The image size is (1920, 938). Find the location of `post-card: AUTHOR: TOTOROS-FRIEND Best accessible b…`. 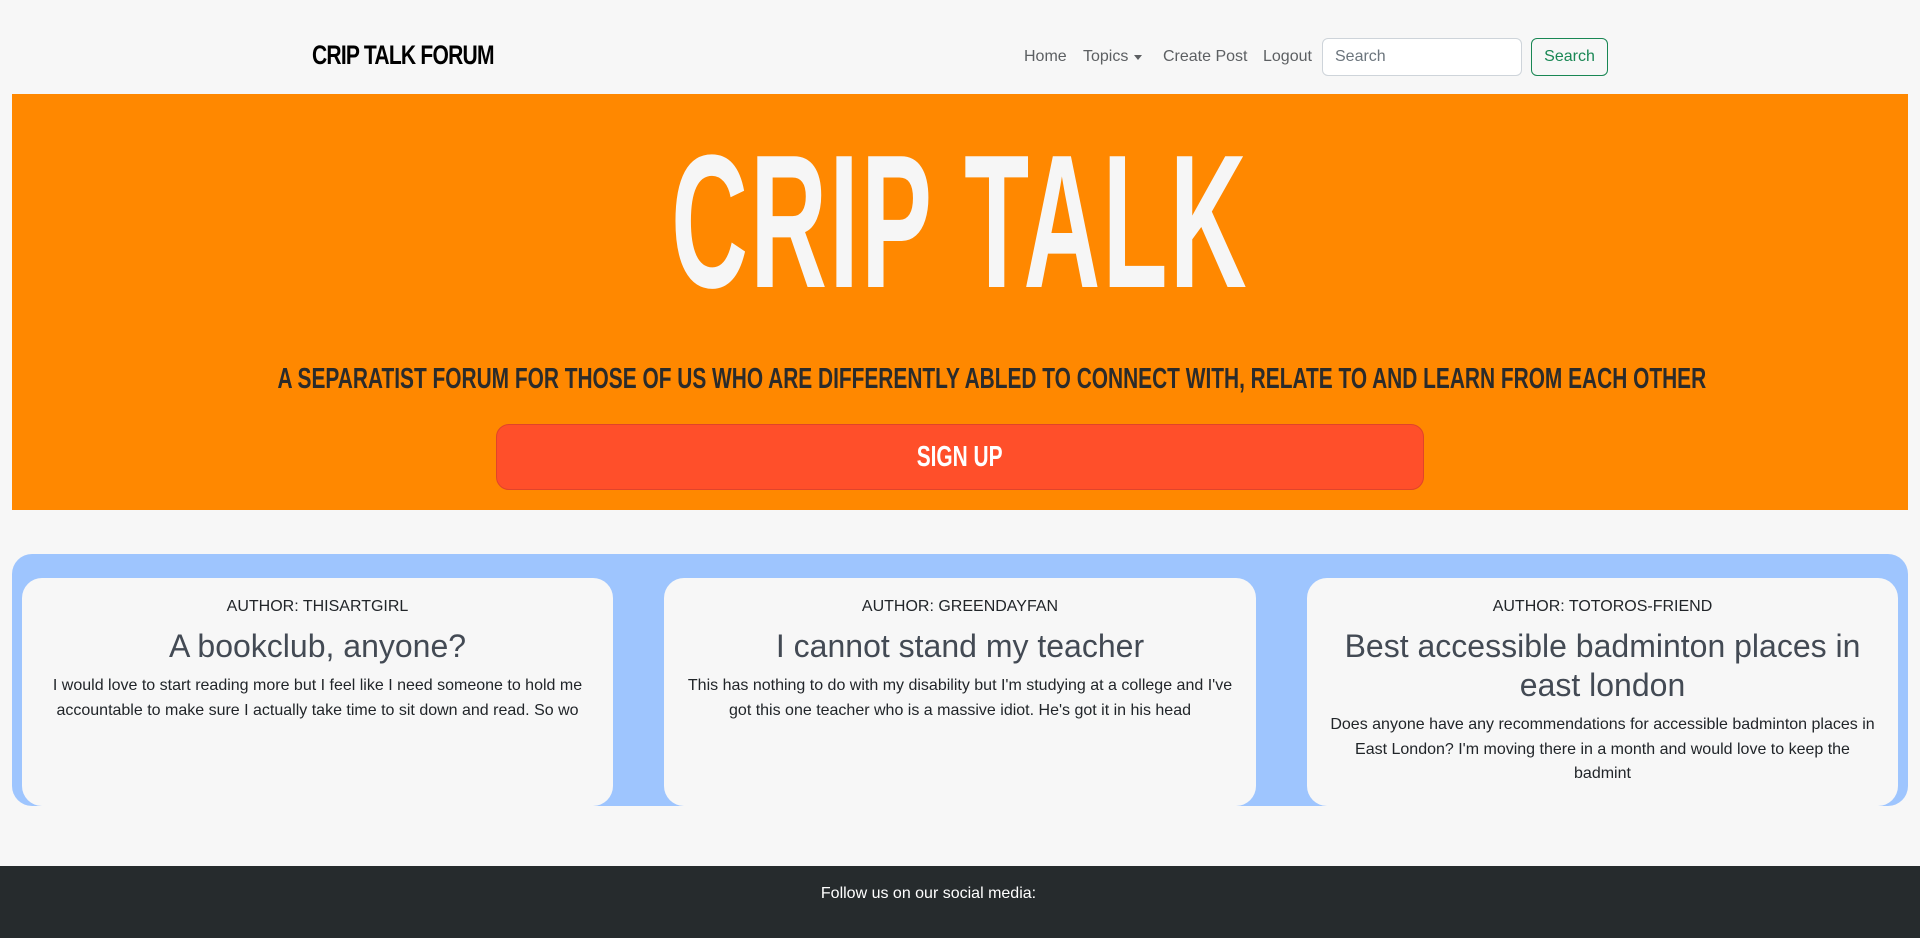

post-card: AUTHOR: TOTOROS-FRIEND Best accessible b… is located at coordinates (1602, 692).